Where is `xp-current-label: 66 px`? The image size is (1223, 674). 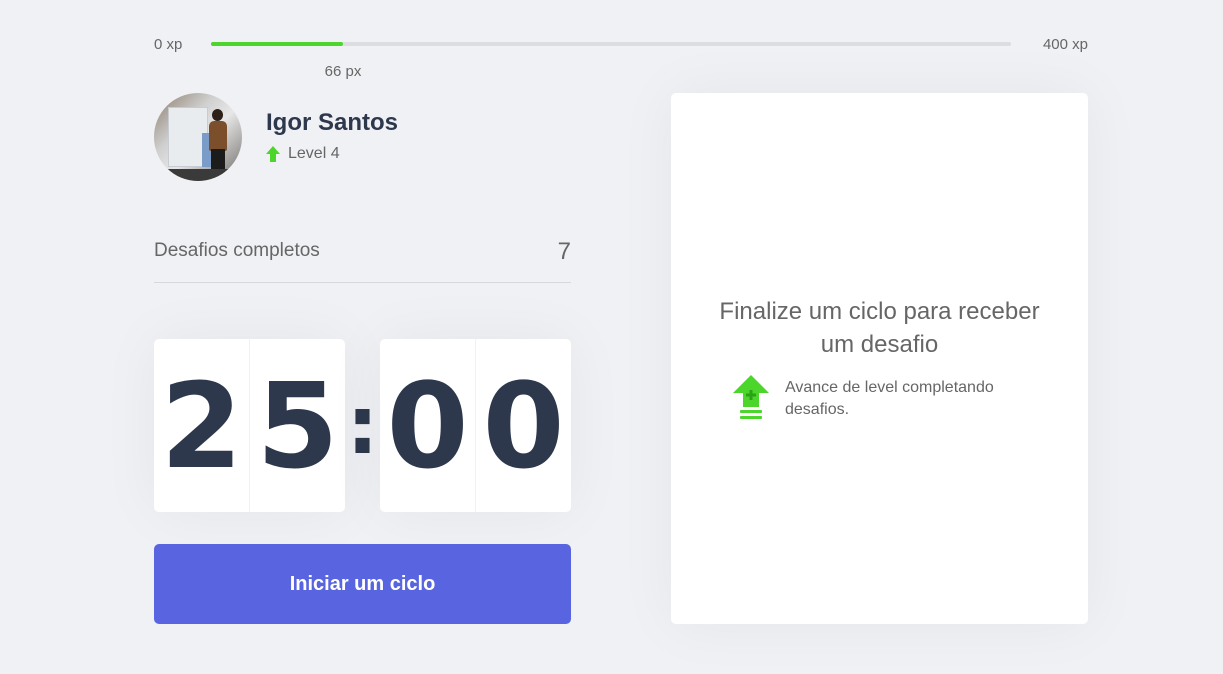
xp-current-label: 66 px is located at coordinates (343, 71).